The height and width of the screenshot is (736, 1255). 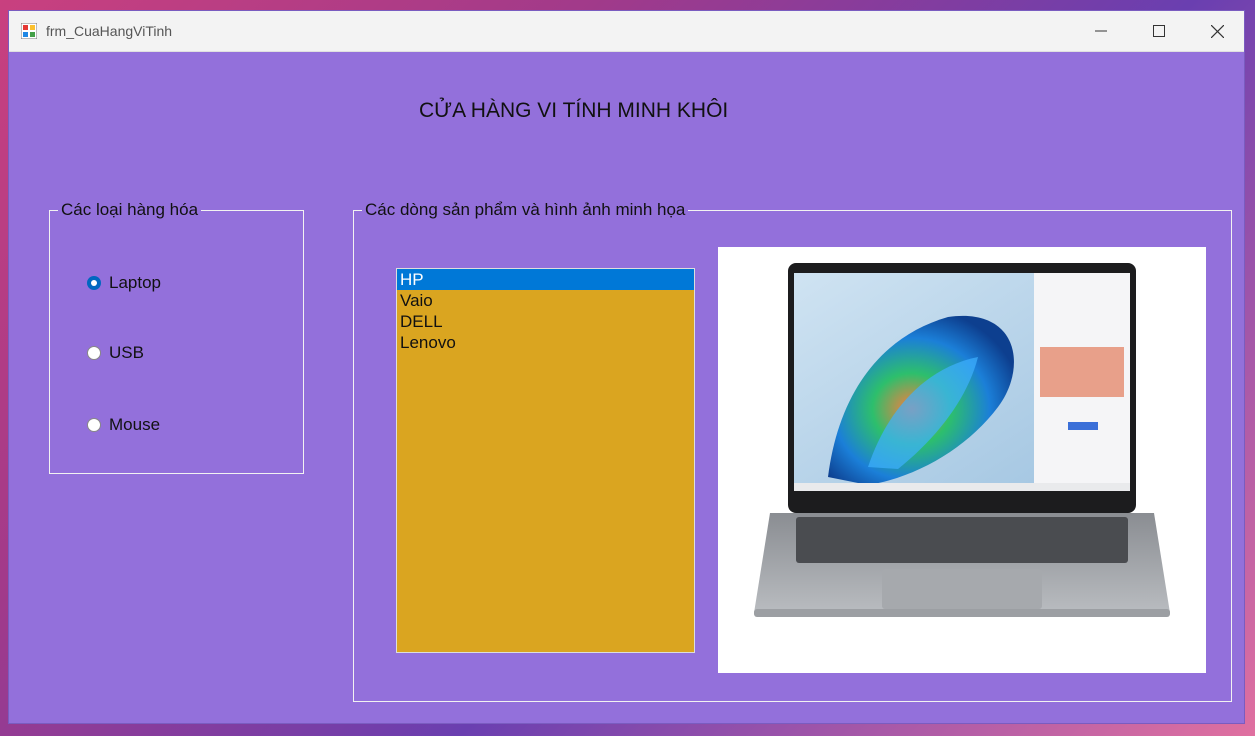 I want to click on minimize-icon, so click(x=1101, y=31).